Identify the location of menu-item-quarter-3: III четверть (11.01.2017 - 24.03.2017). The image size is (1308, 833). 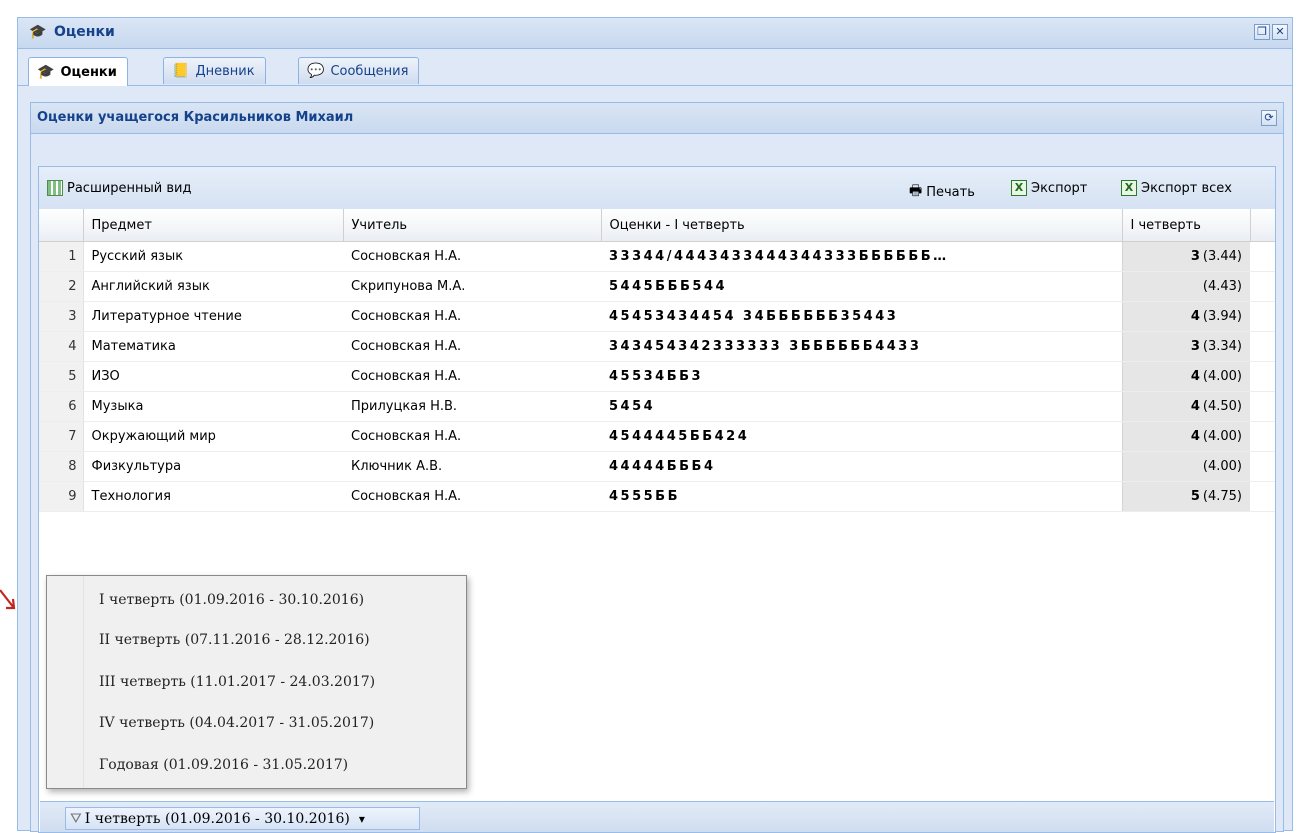
(237, 682).